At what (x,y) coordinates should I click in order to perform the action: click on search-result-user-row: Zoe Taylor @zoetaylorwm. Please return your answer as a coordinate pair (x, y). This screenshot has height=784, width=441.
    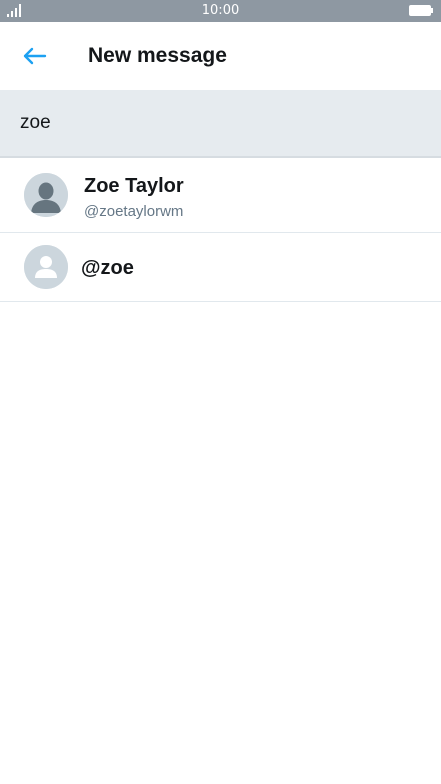
    Looking at the image, I should click on (220, 195).